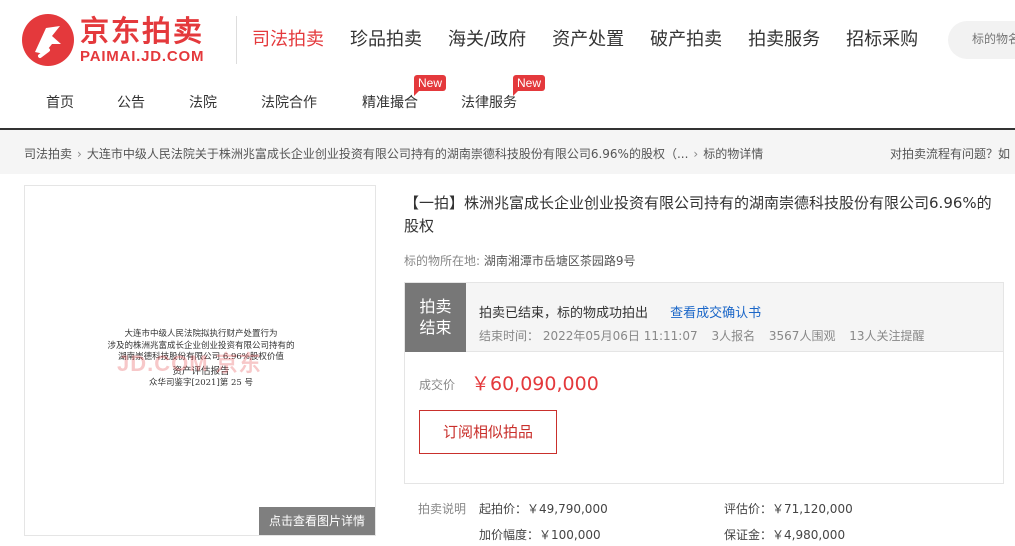 The width and height of the screenshot is (1015, 546). Describe the element at coordinates (236, 40) in the screenshot. I see `logo-divider` at that location.